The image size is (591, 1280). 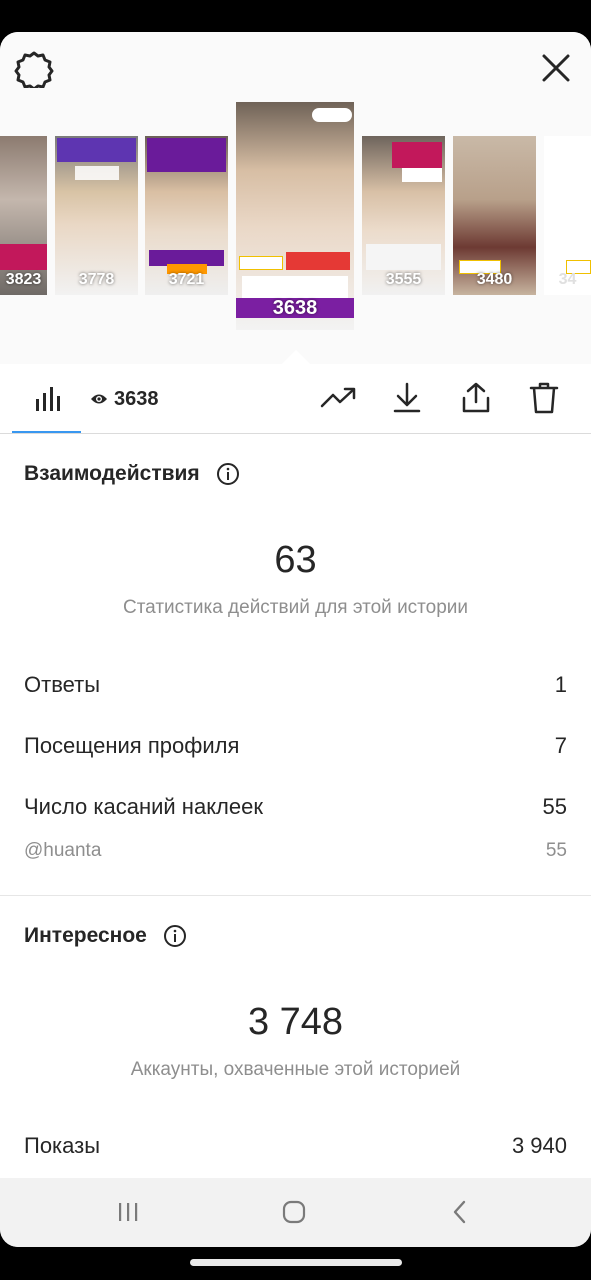 What do you see at coordinates (295, 216) in the screenshot?
I see `story-thumbnail-selected: 3638` at bounding box center [295, 216].